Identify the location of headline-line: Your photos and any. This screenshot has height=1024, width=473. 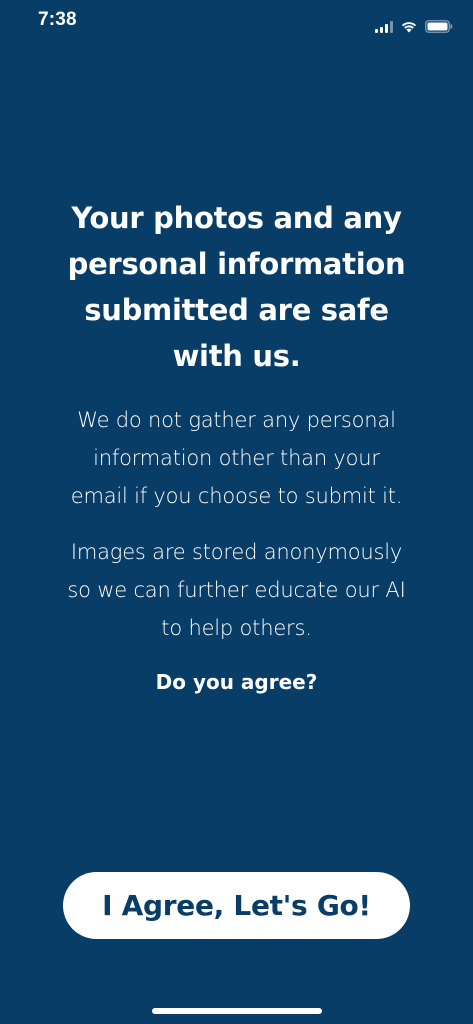
(236, 218).